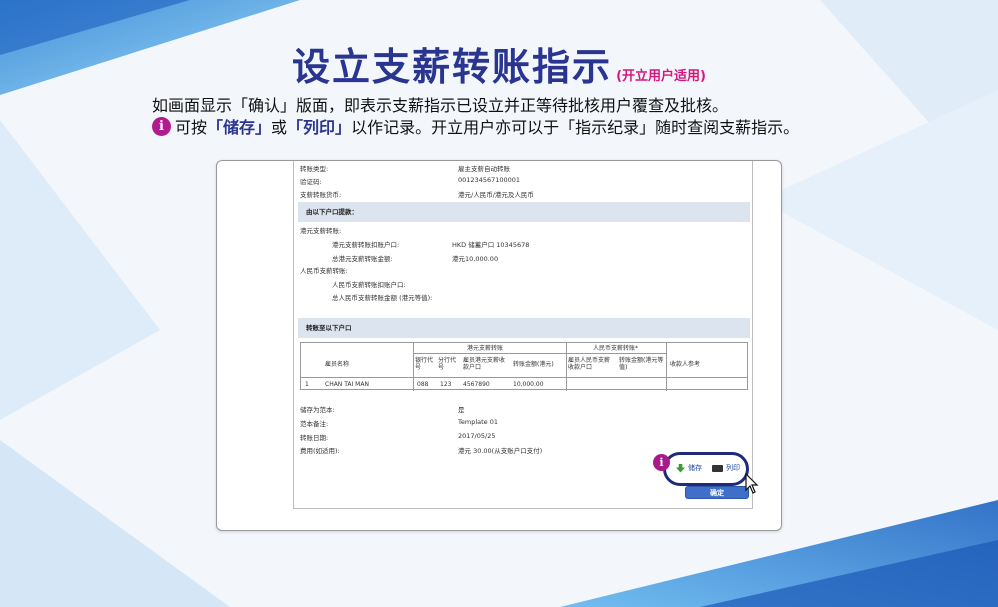 The height and width of the screenshot is (607, 998). Describe the element at coordinates (317, 410) in the screenshot. I see `label: 储存为范本:` at that location.